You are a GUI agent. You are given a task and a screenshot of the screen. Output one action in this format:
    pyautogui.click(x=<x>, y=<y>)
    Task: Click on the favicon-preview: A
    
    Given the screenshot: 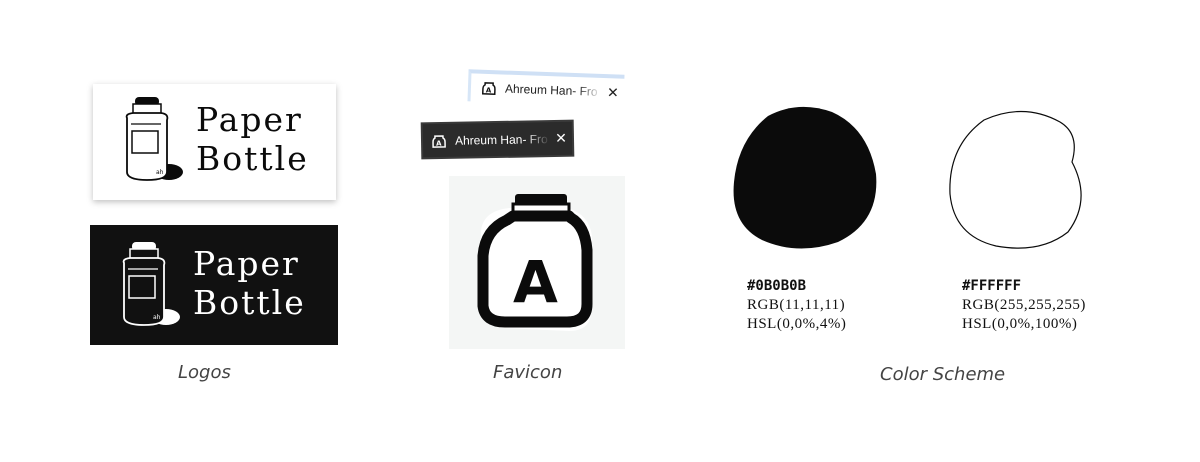 What is the action you would take?
    pyautogui.click(x=537, y=262)
    